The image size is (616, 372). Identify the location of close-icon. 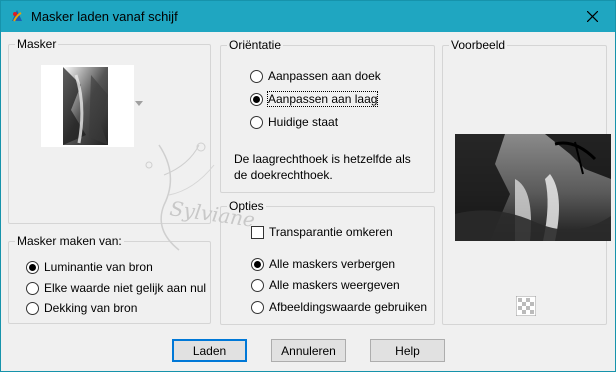
(592, 16).